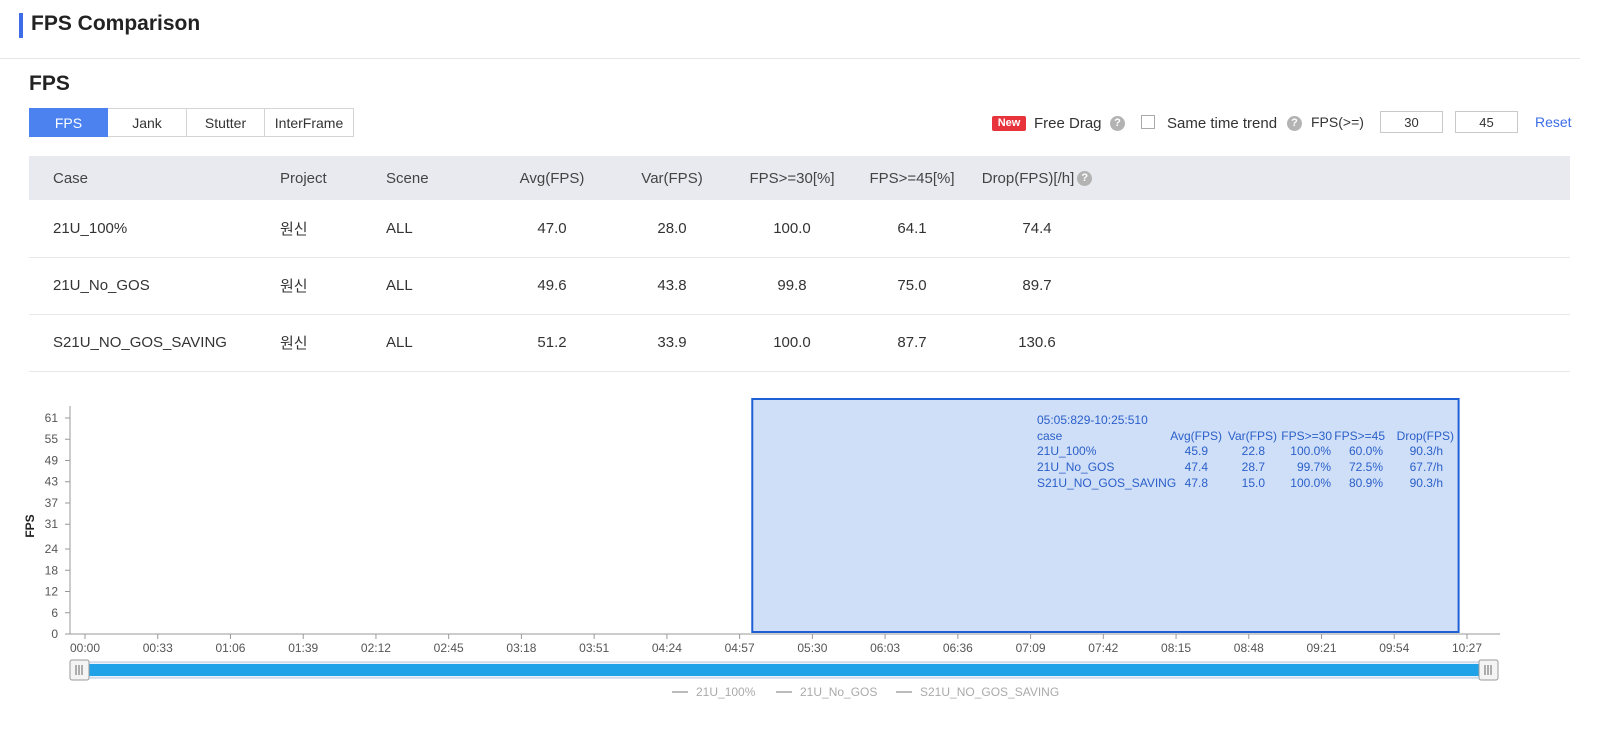  What do you see at coordinates (812, 648) in the screenshot?
I see `x-tick-label: 05:30` at bounding box center [812, 648].